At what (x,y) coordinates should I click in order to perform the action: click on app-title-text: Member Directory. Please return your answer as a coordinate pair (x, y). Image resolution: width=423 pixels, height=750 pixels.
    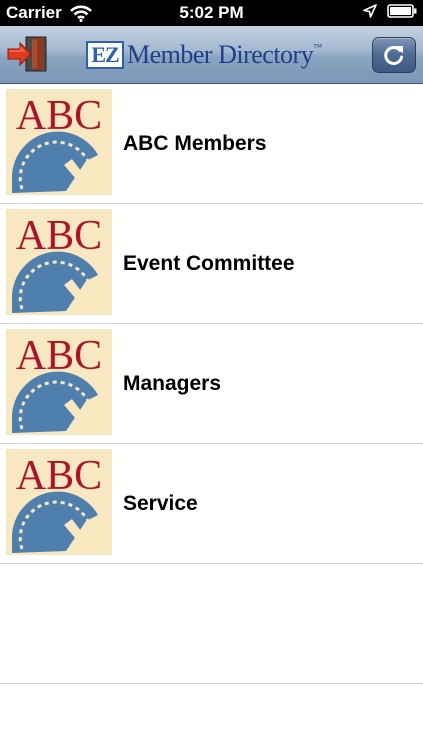
    Looking at the image, I should click on (220, 54).